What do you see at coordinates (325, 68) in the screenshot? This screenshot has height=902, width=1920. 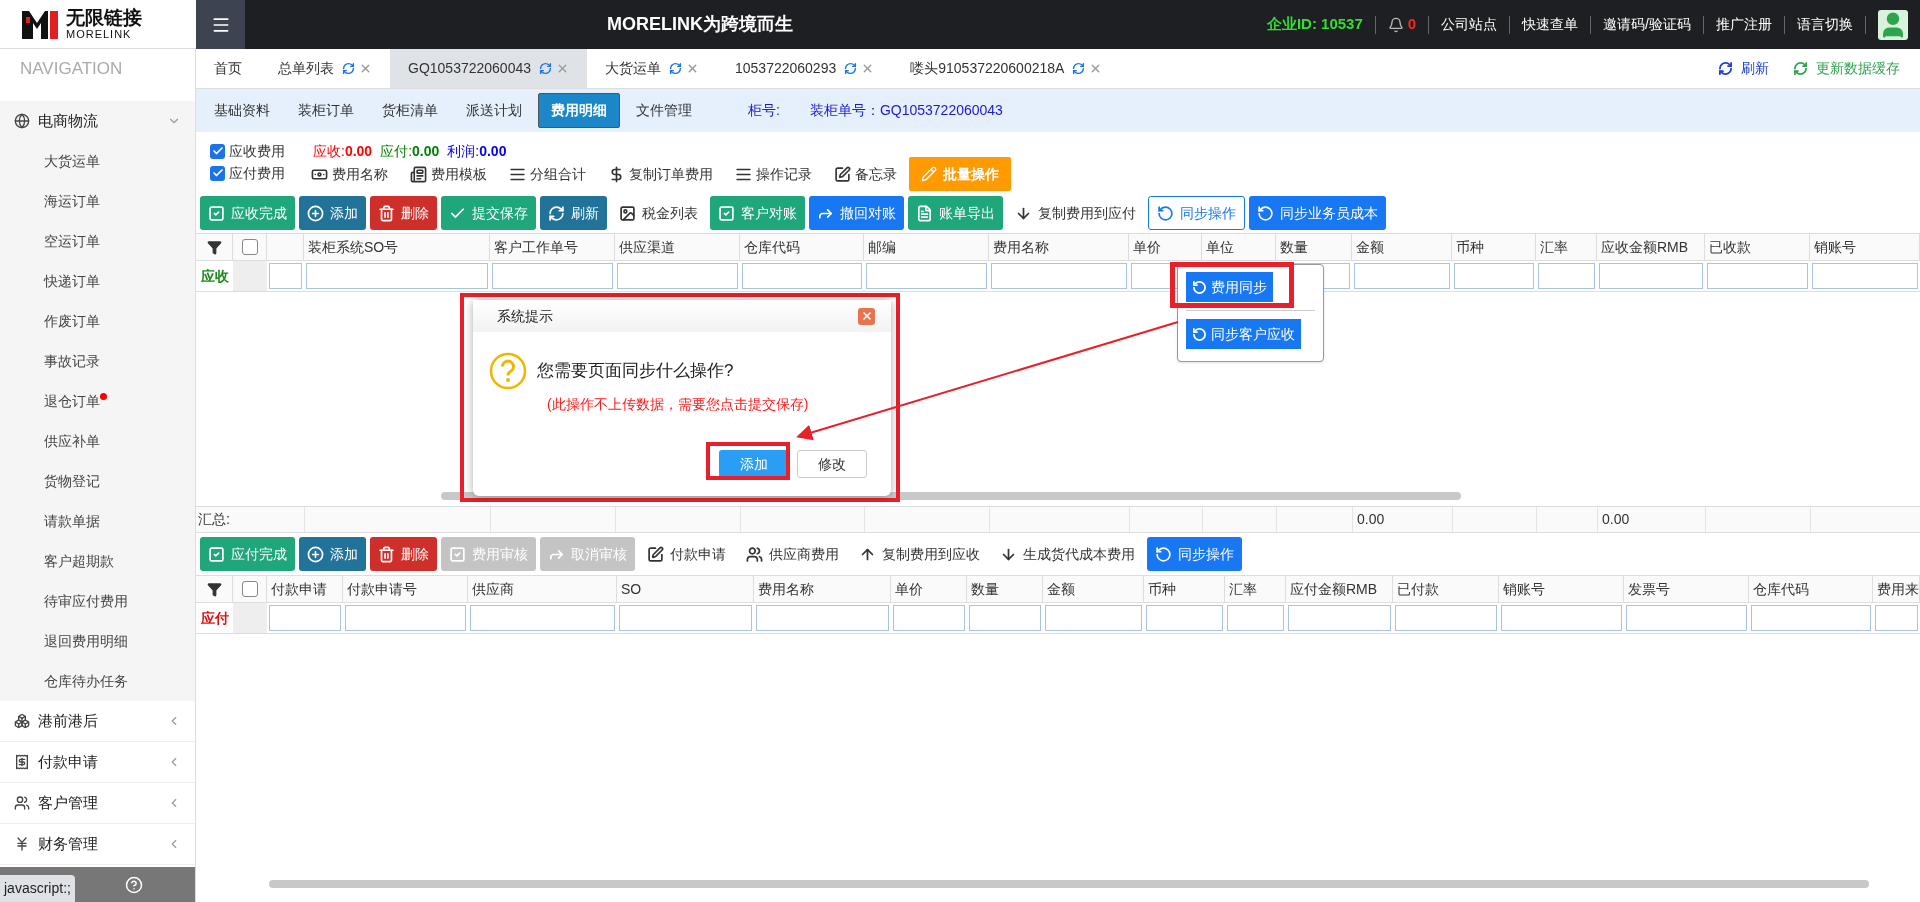 I see `page-tab: 总单列表` at bounding box center [325, 68].